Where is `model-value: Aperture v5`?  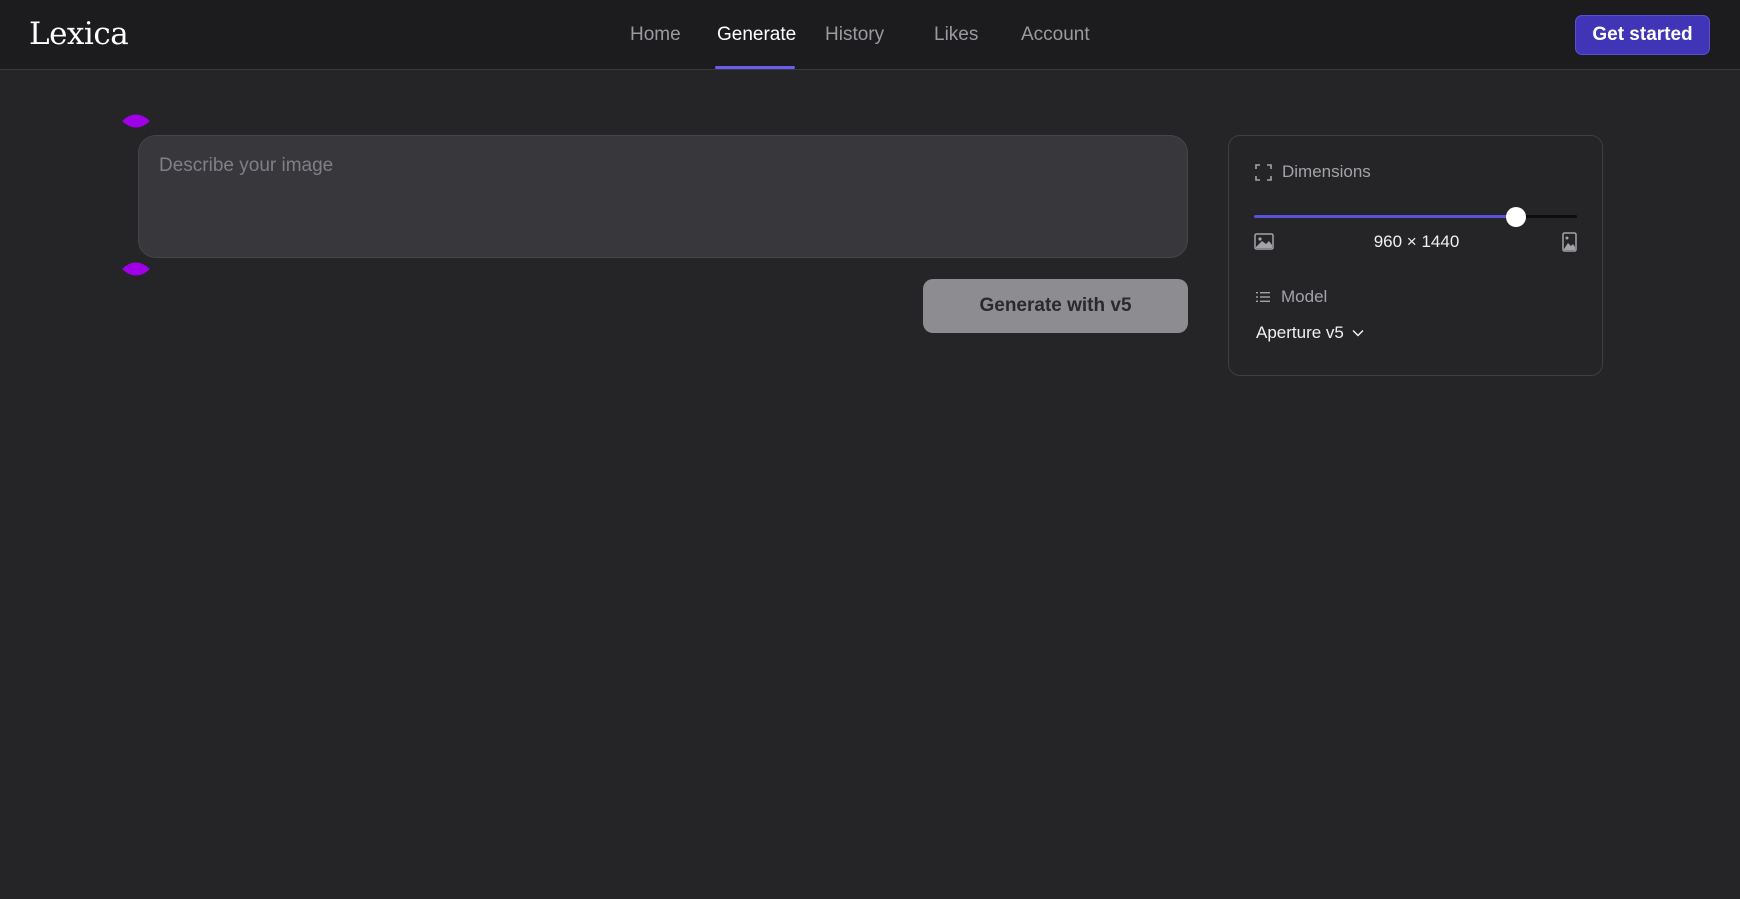 model-value: Aperture v5 is located at coordinates (1300, 332).